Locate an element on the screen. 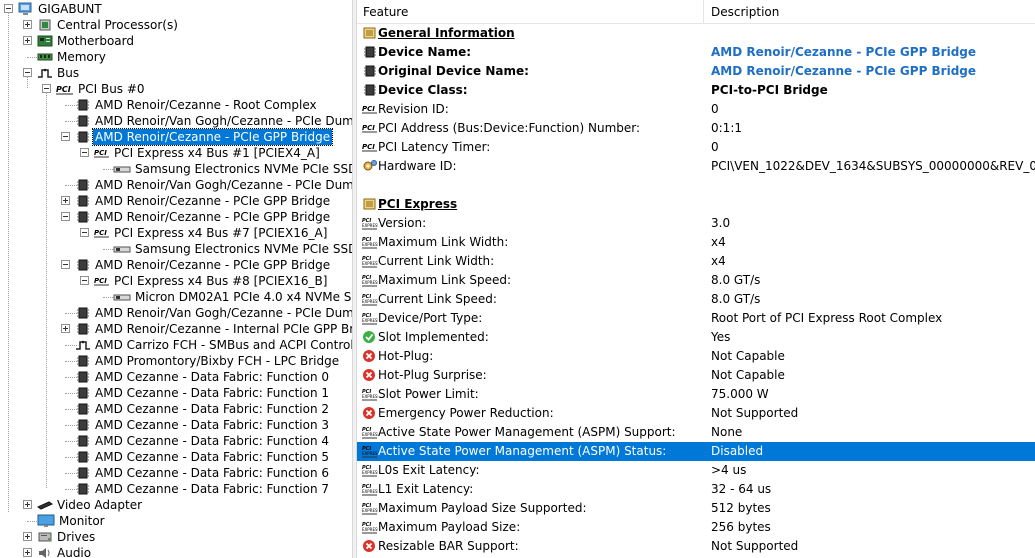 The image size is (1035, 558). tree-node: Audio is located at coordinates (176, 551).